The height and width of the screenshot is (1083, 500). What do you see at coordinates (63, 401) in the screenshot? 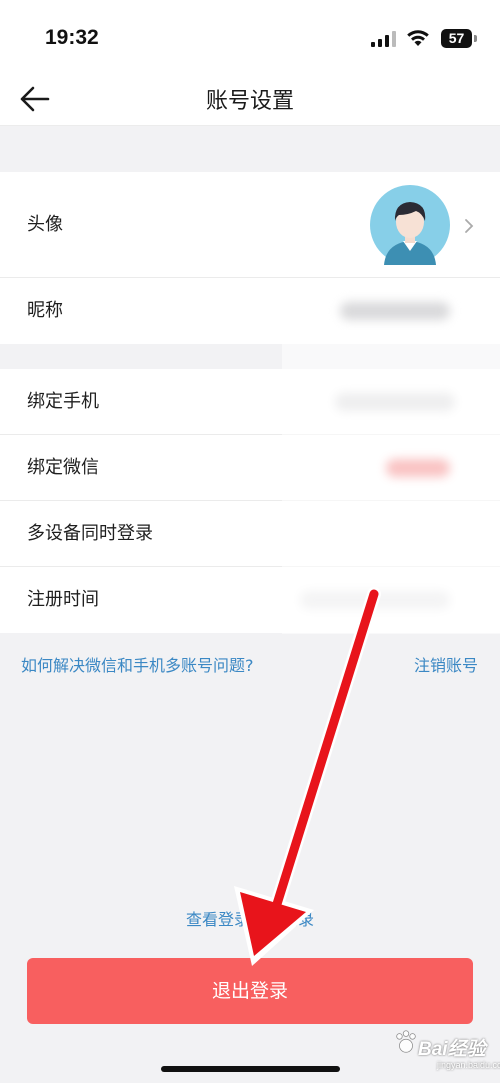
I see `bind-phone-label: 绑定手机` at bounding box center [63, 401].